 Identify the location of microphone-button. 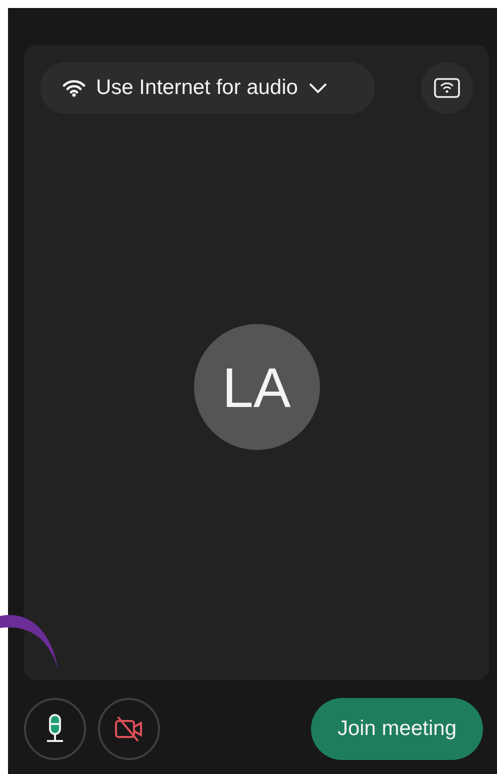
(55, 729).